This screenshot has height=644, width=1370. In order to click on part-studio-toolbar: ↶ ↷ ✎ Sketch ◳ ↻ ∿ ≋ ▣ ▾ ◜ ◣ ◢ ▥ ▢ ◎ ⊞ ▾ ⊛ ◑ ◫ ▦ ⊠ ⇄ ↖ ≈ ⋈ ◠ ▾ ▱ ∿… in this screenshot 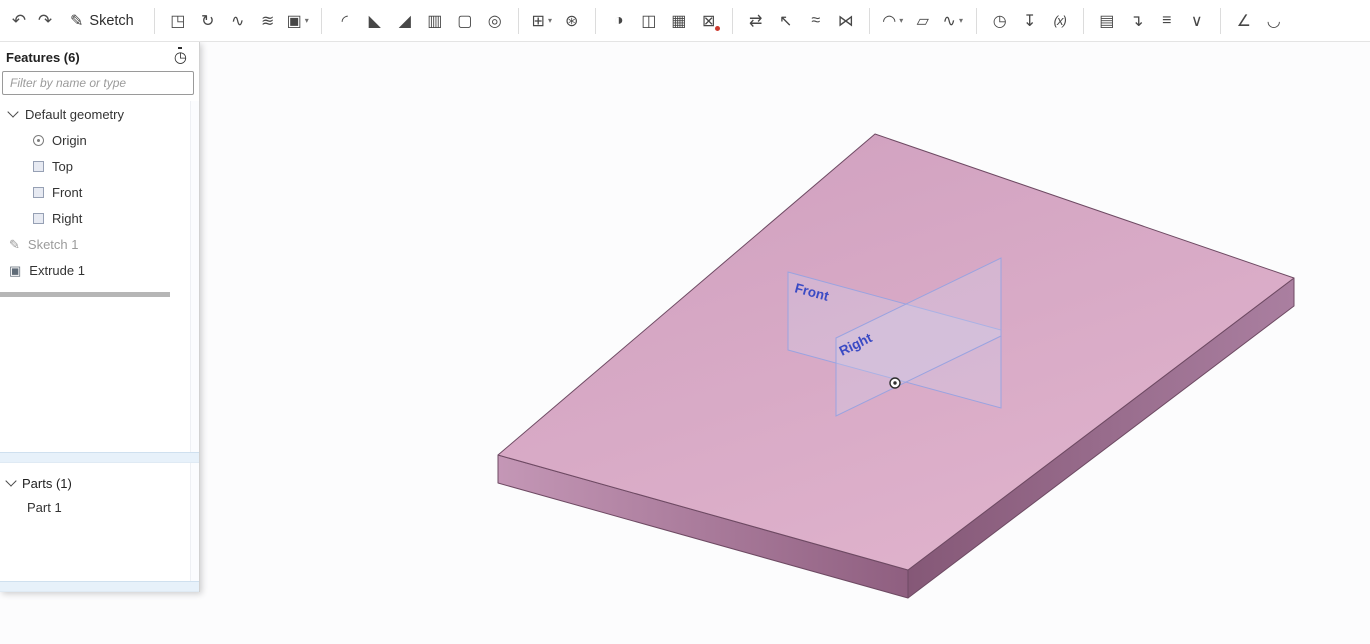, I will do `click(685, 21)`.